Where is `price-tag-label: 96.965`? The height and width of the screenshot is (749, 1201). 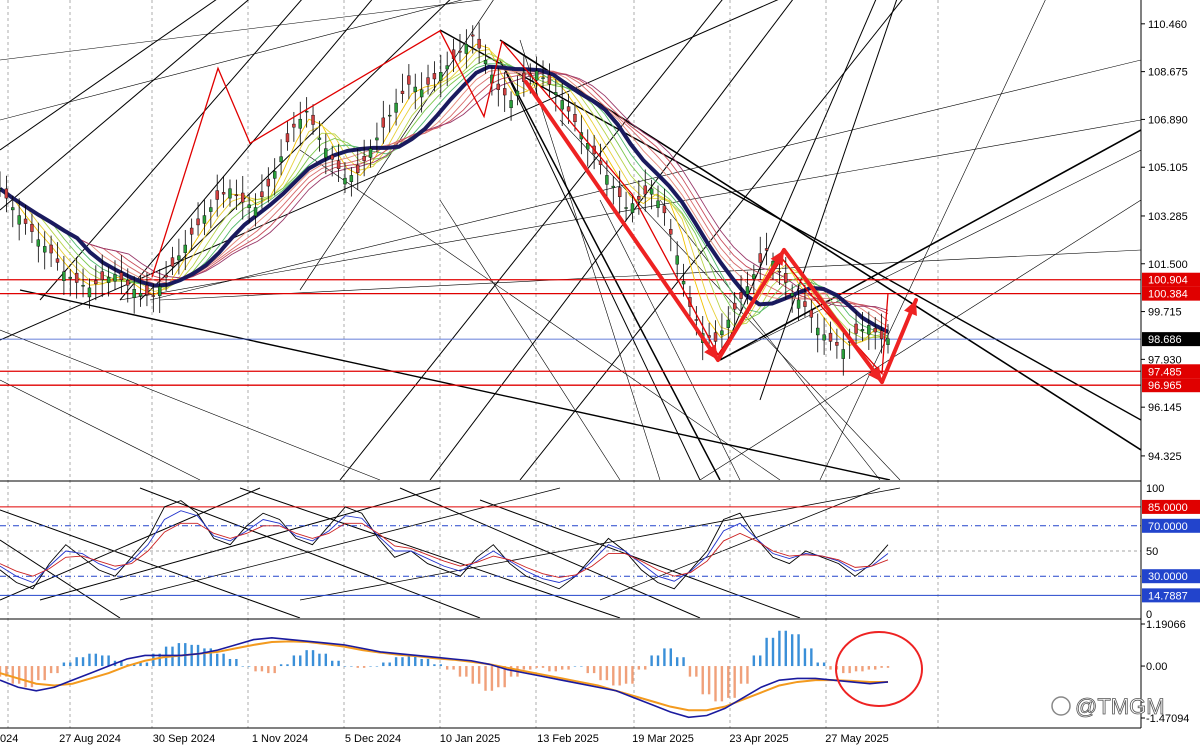 price-tag-label: 96.965 is located at coordinates (1165, 386).